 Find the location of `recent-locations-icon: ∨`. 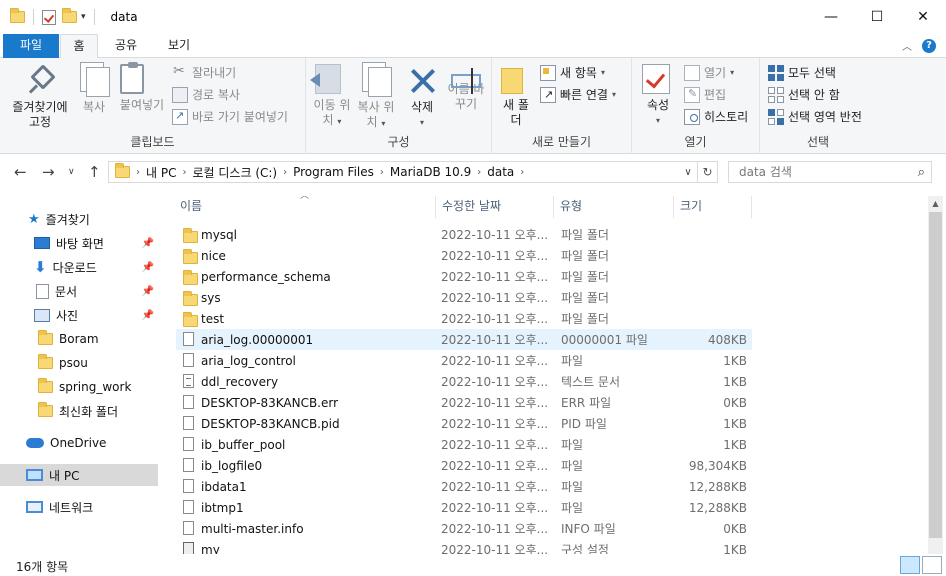

recent-locations-icon: ∨ is located at coordinates (71, 172).